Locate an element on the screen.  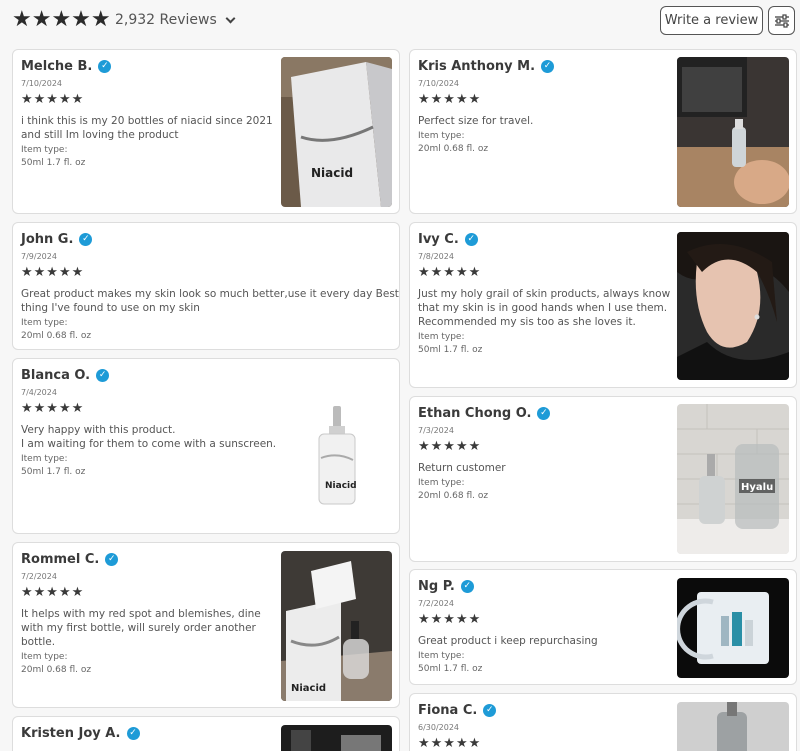
review-count-dropdown: 2,932 Reviews is located at coordinates (175, 20).